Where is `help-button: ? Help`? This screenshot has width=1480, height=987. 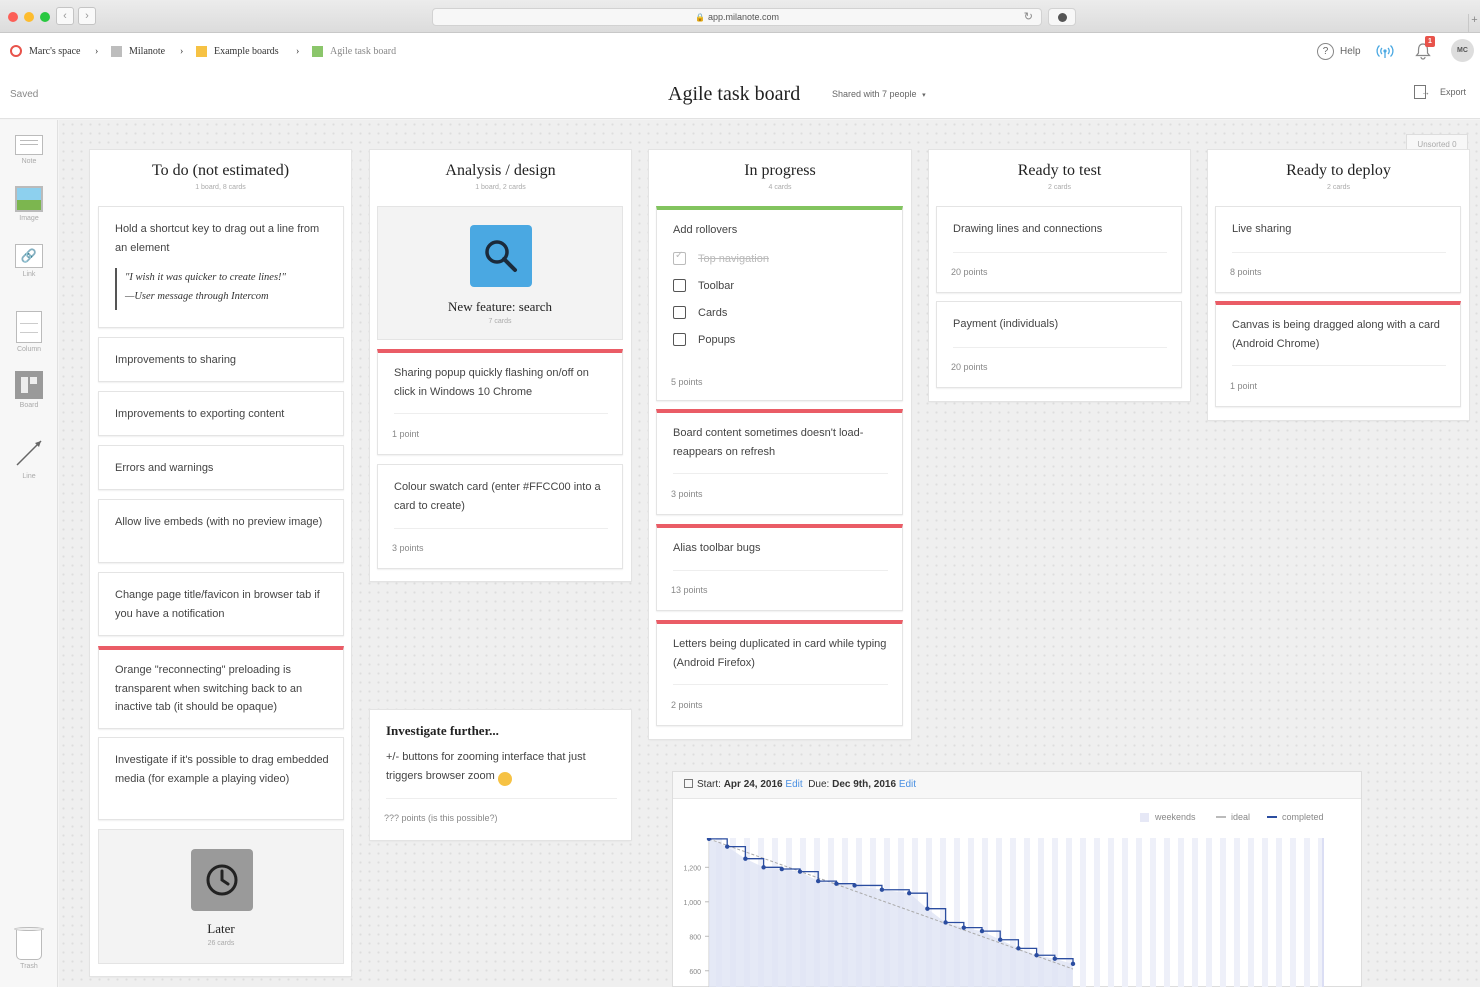 help-button: ? Help is located at coordinates (1339, 51).